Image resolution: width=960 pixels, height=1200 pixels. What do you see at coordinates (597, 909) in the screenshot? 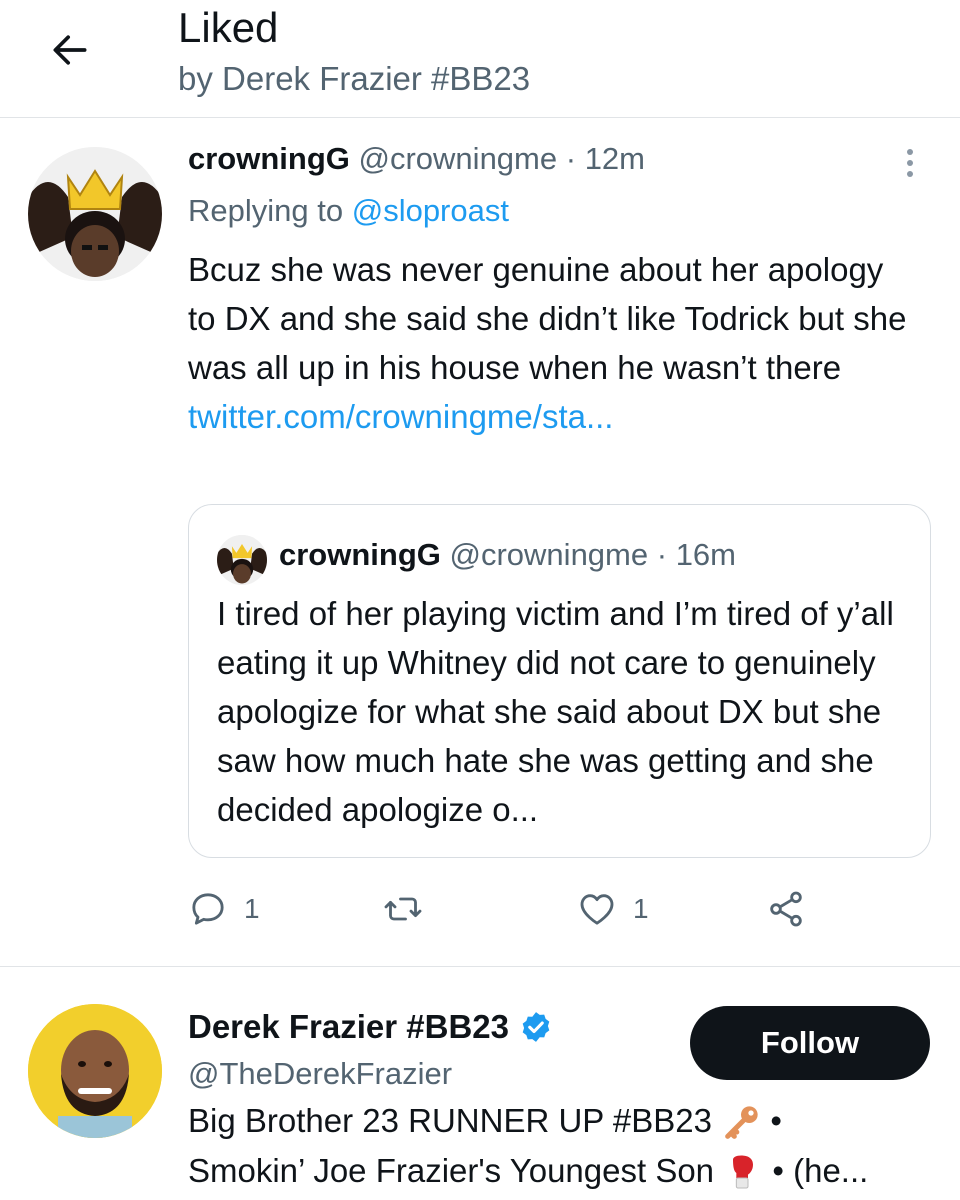
I see `heart-icon` at bounding box center [597, 909].